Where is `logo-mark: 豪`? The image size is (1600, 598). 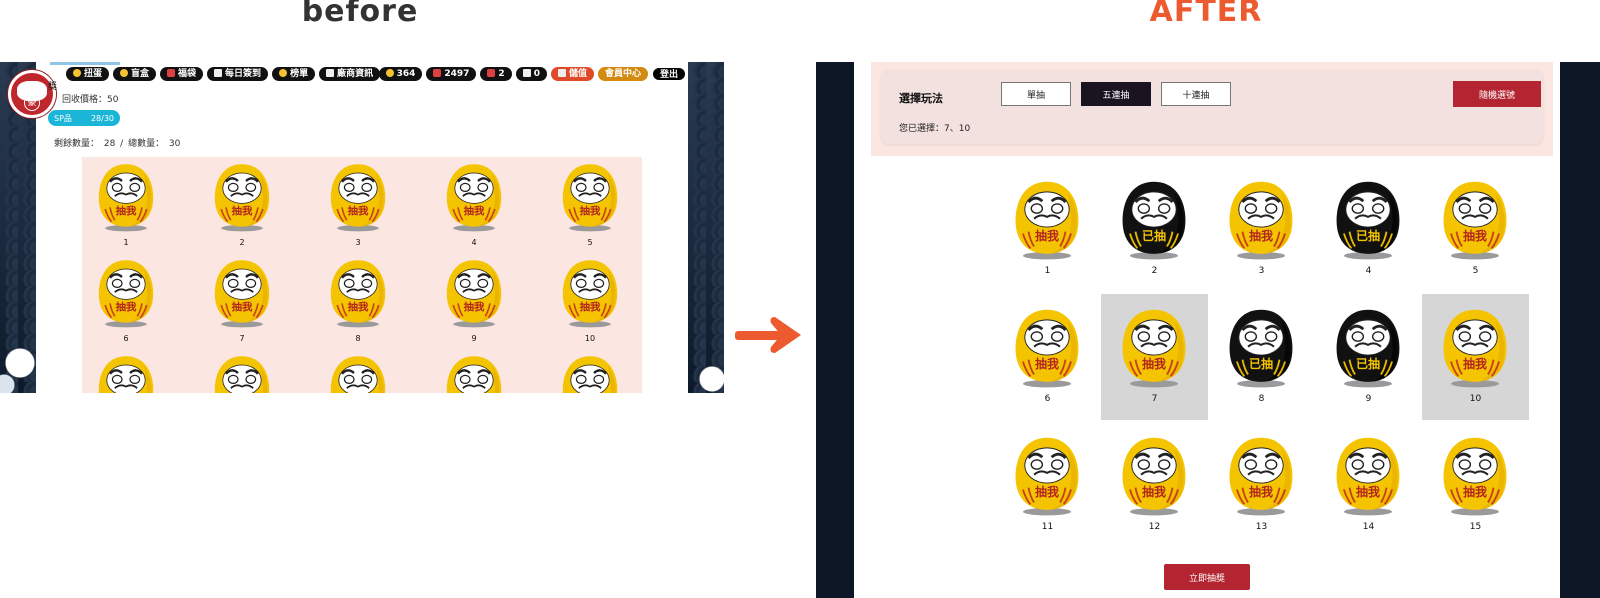
logo-mark: 豪 is located at coordinates (32, 103).